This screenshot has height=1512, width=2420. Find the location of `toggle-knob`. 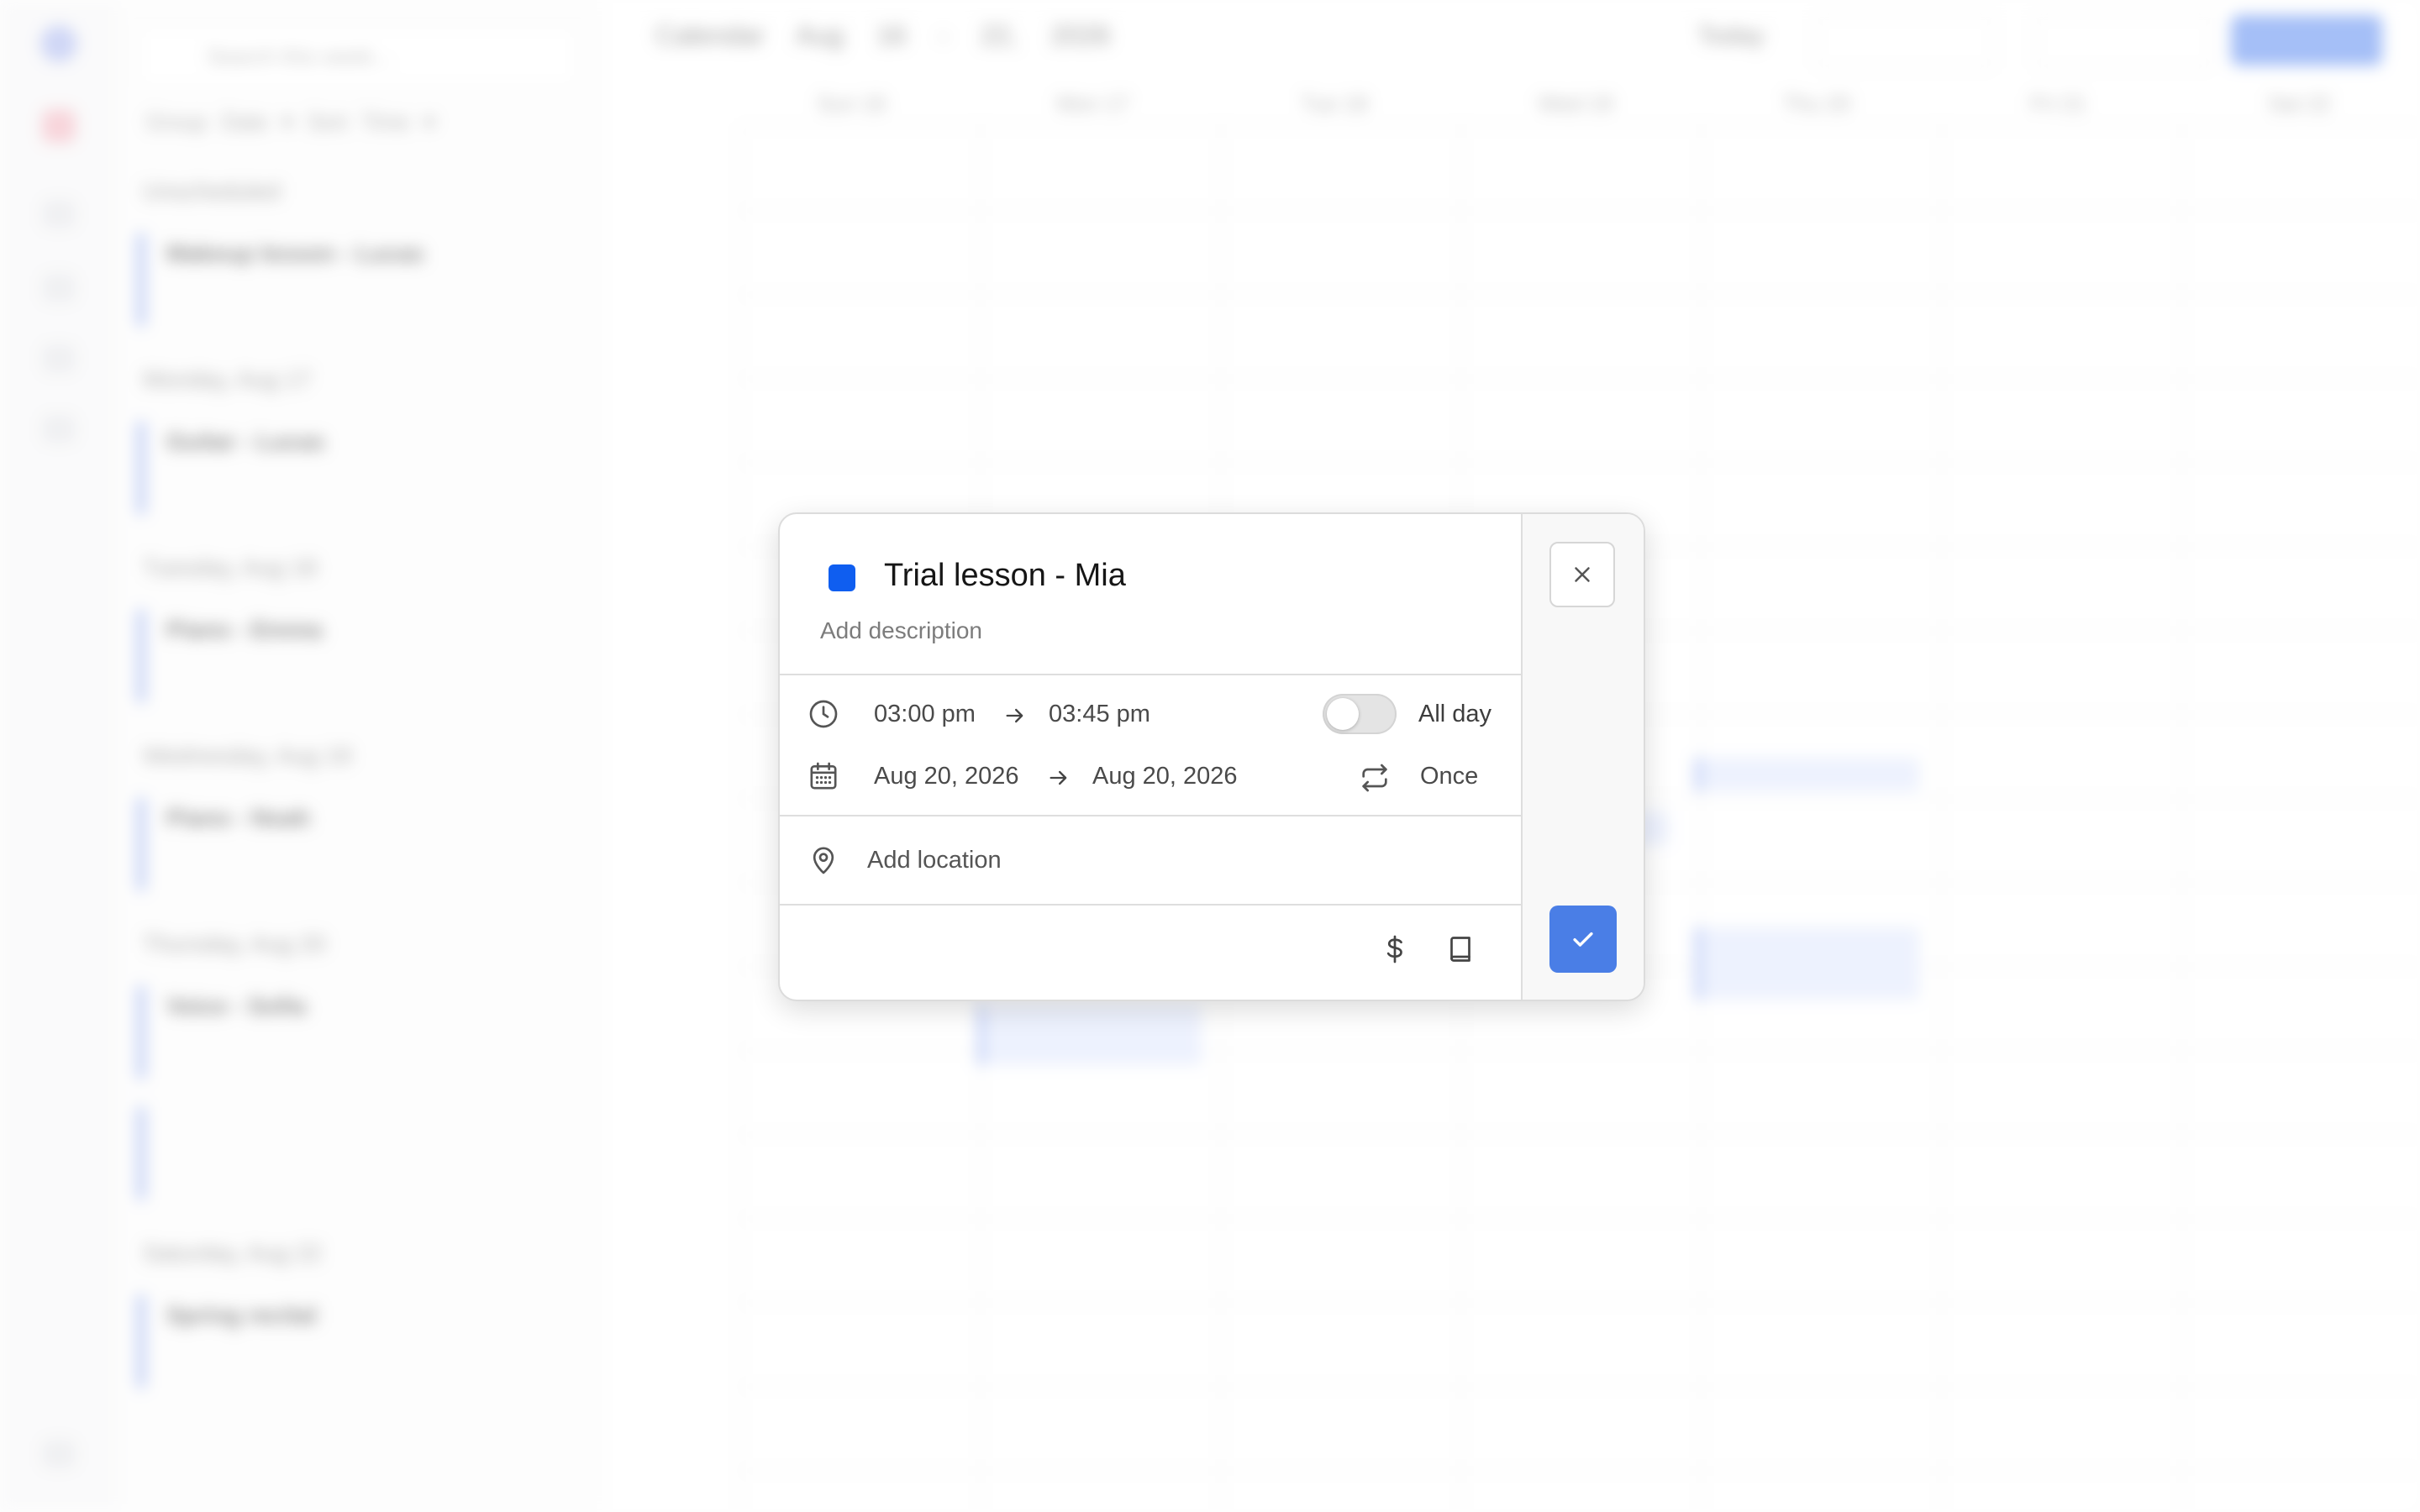

toggle-knob is located at coordinates (1343, 714).